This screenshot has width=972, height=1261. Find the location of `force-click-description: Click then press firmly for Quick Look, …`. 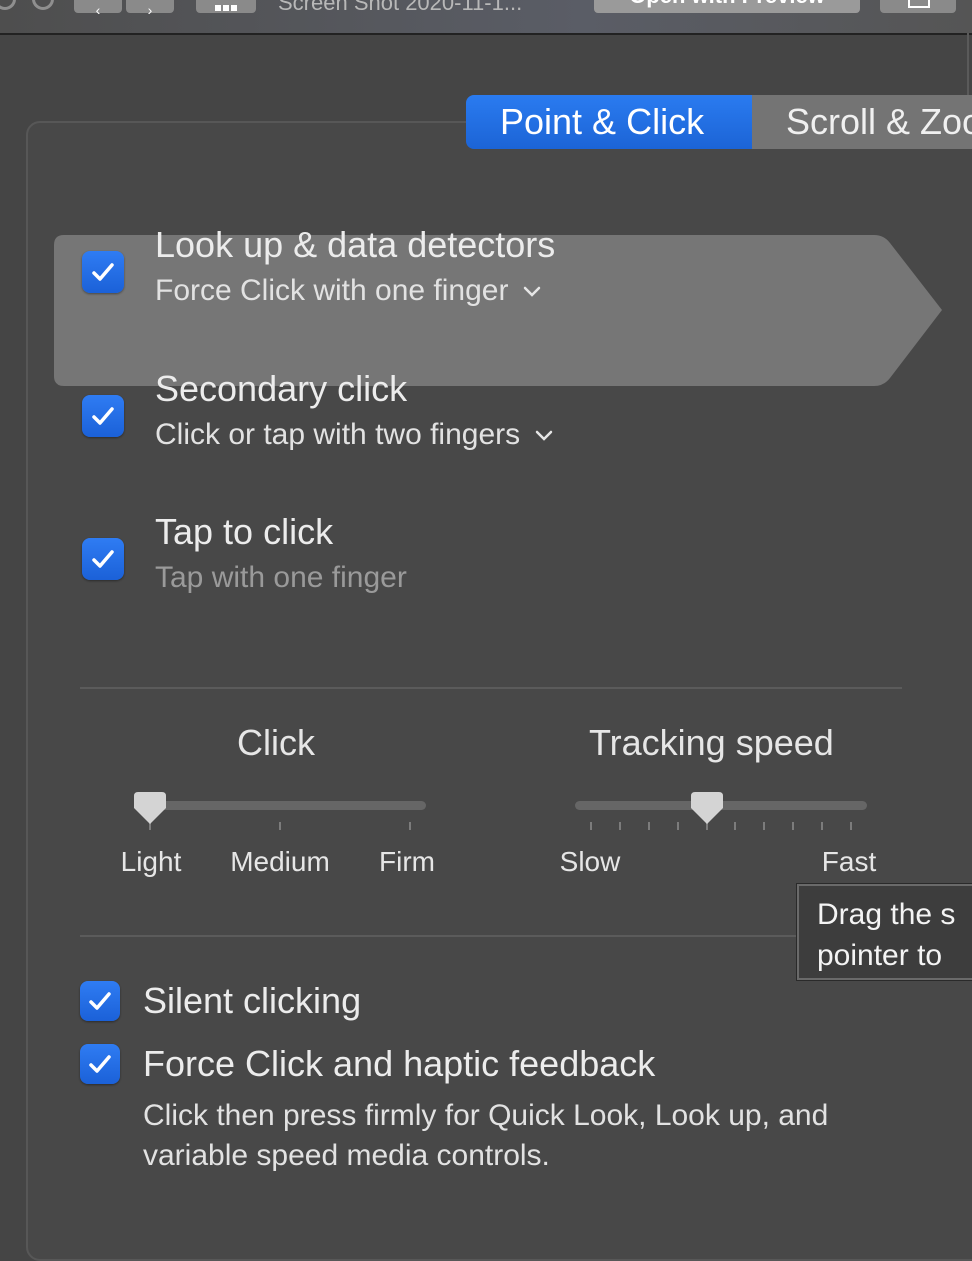

force-click-description: Click then press firmly for Quick Look, … is located at coordinates (486, 1135).